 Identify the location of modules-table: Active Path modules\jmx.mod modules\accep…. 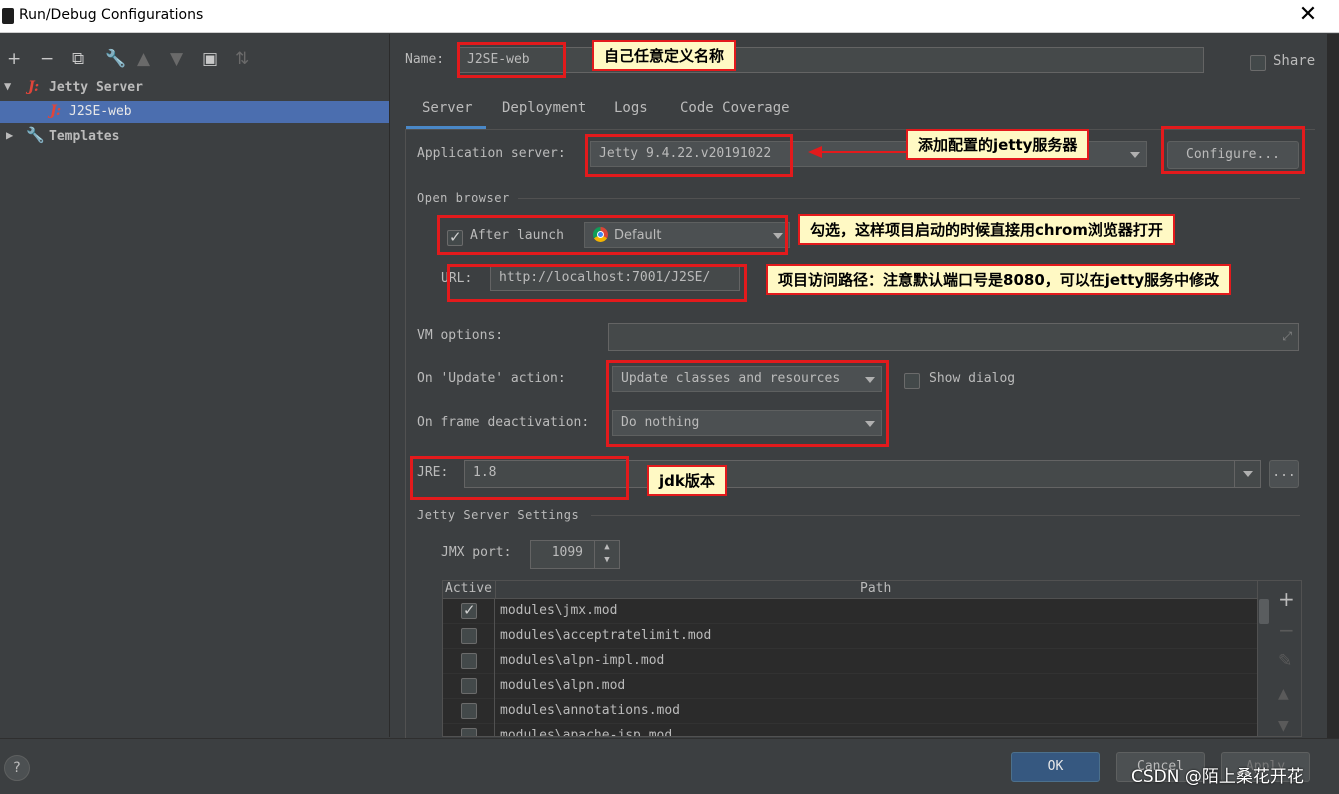
(850, 658).